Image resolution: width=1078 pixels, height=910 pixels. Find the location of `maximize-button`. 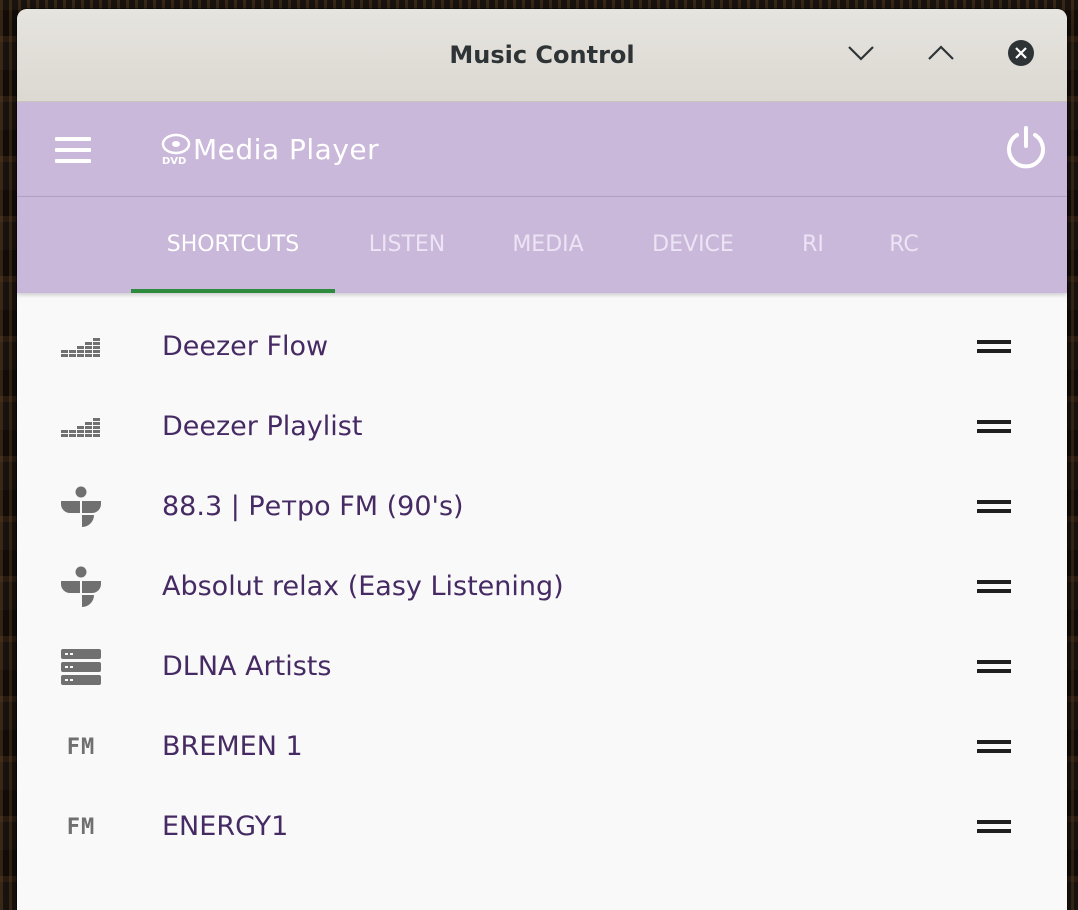

maximize-button is located at coordinates (941, 53).